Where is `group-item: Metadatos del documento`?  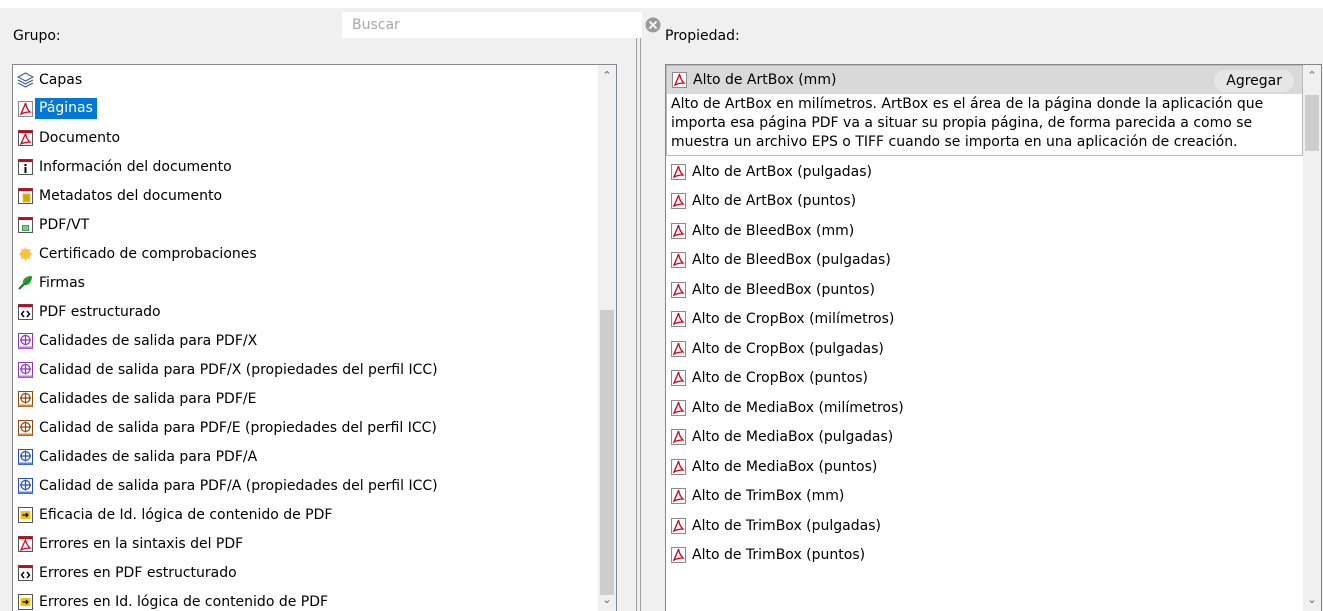 group-item: Metadatos del documento is located at coordinates (305, 195).